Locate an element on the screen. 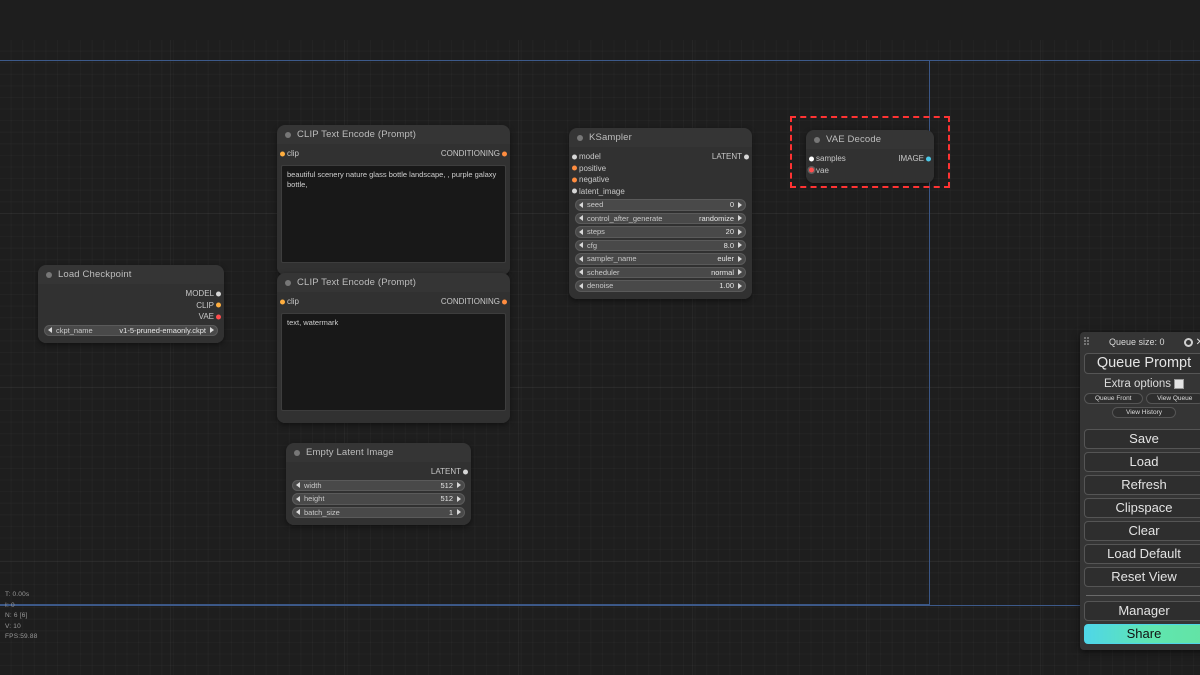 This screenshot has width=1200, height=675. gear-icon is located at coordinates (1188, 342).